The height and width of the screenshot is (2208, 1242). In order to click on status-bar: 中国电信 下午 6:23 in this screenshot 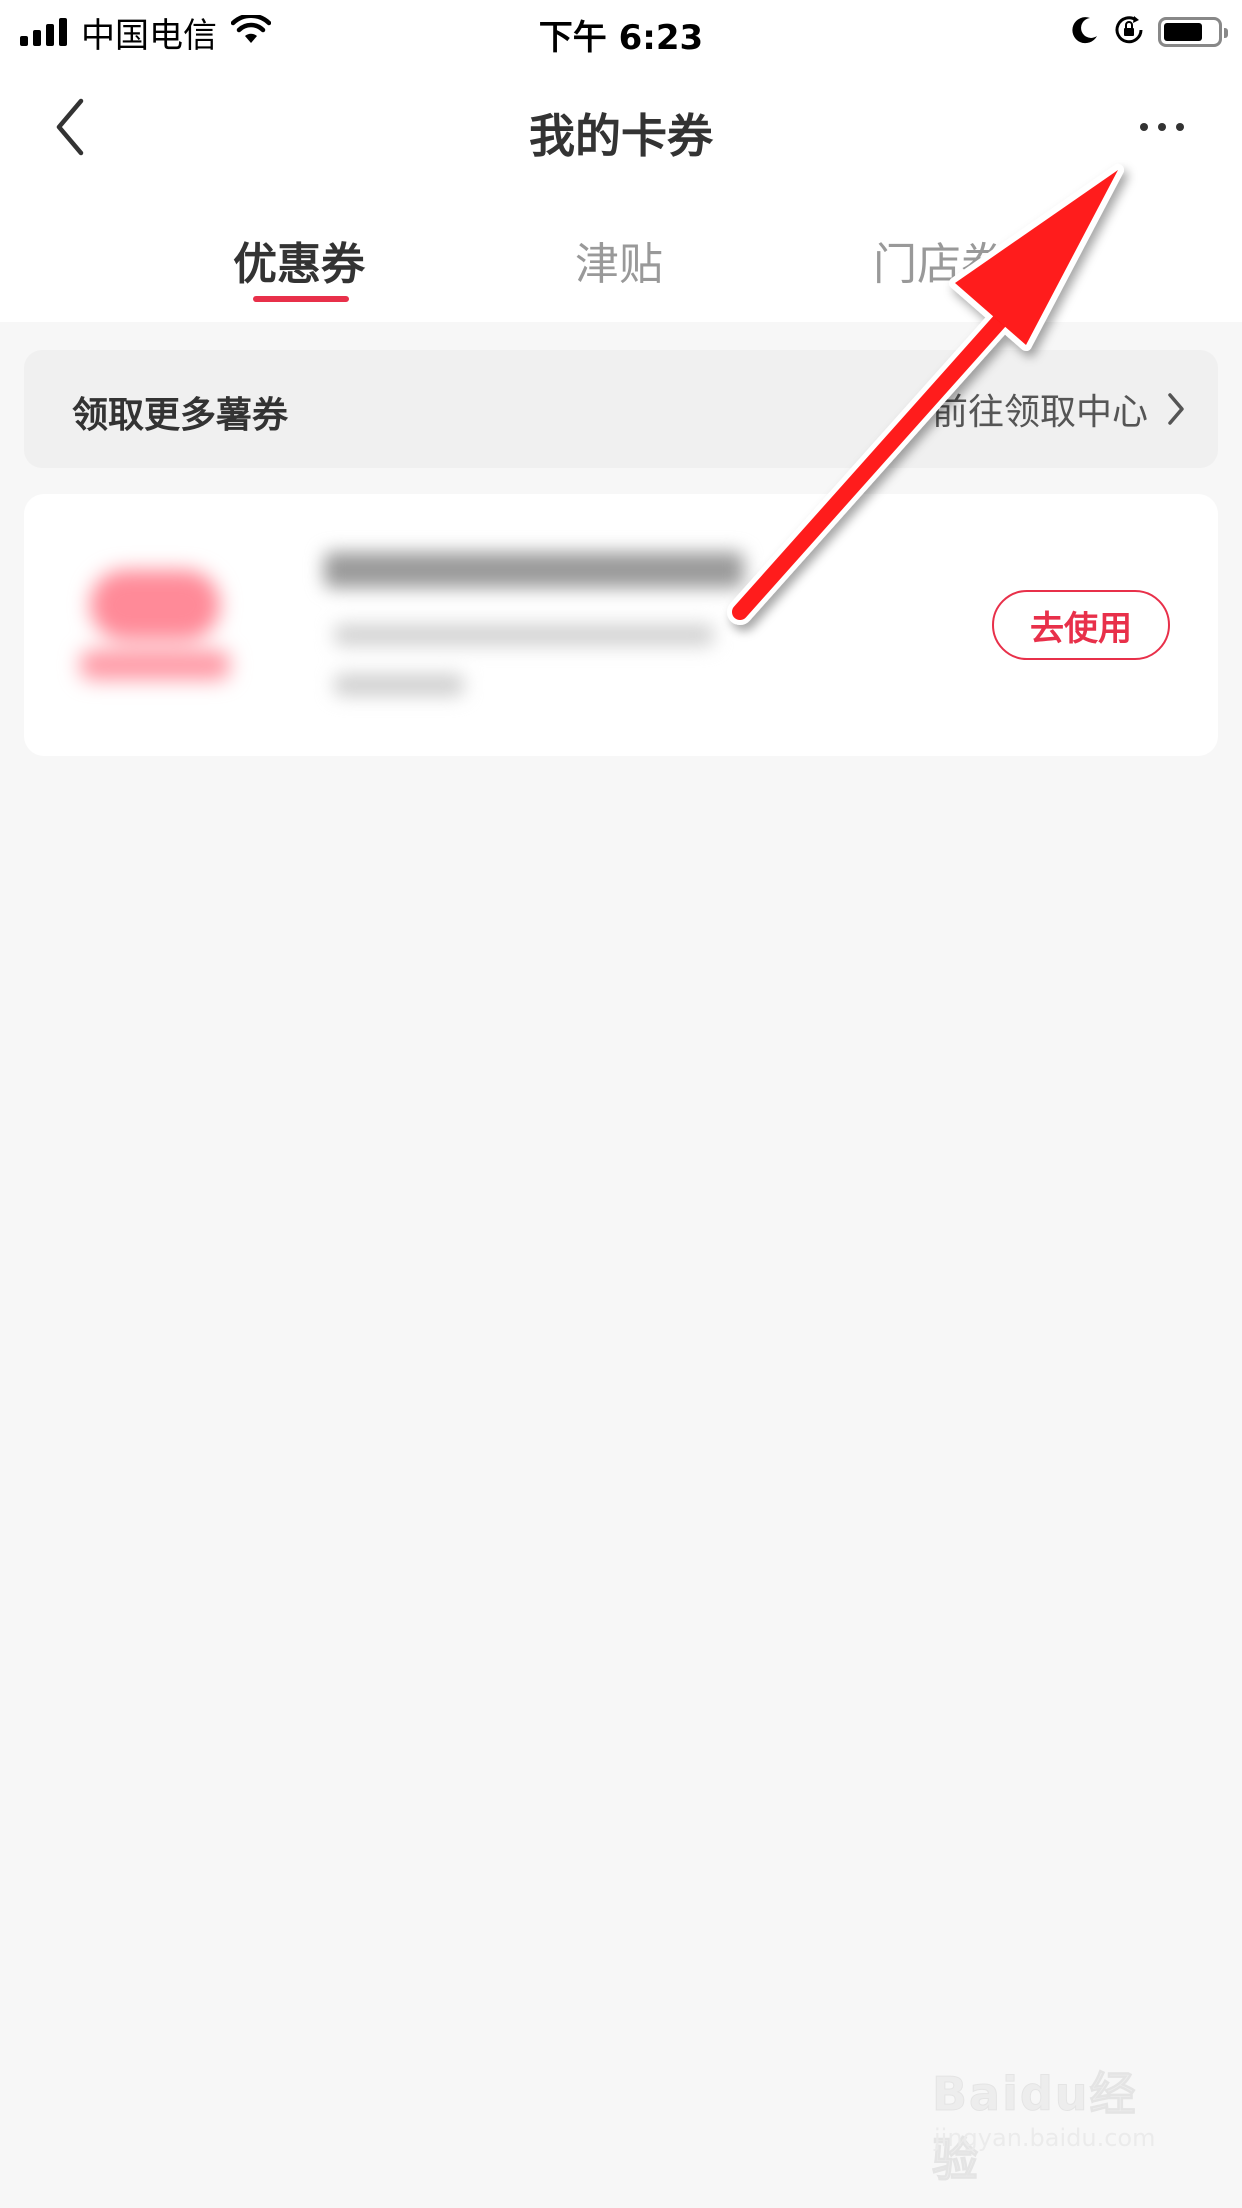, I will do `click(621, 31)`.